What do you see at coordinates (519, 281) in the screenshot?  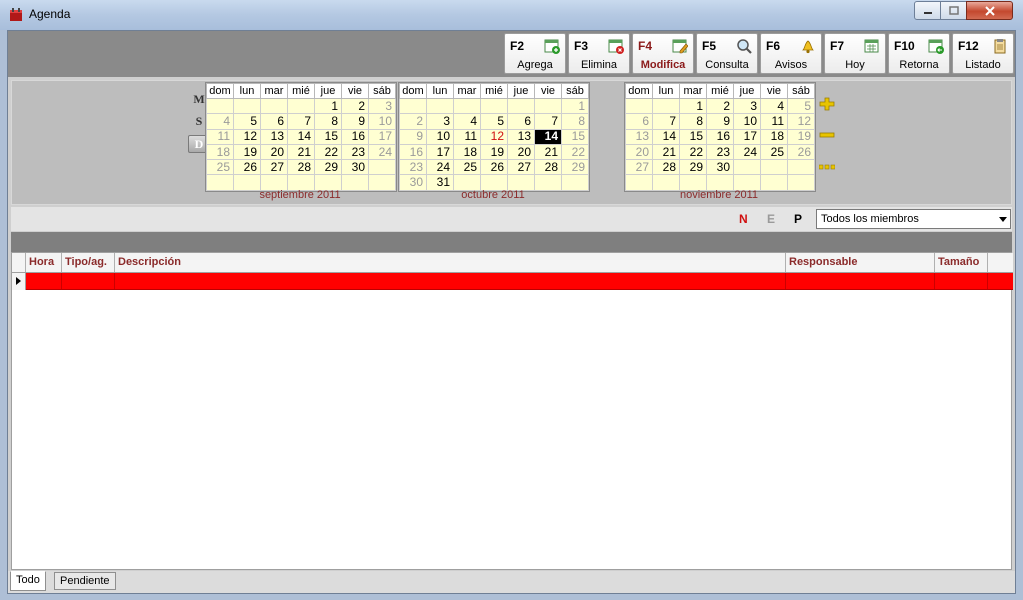 I see `table-row` at bounding box center [519, 281].